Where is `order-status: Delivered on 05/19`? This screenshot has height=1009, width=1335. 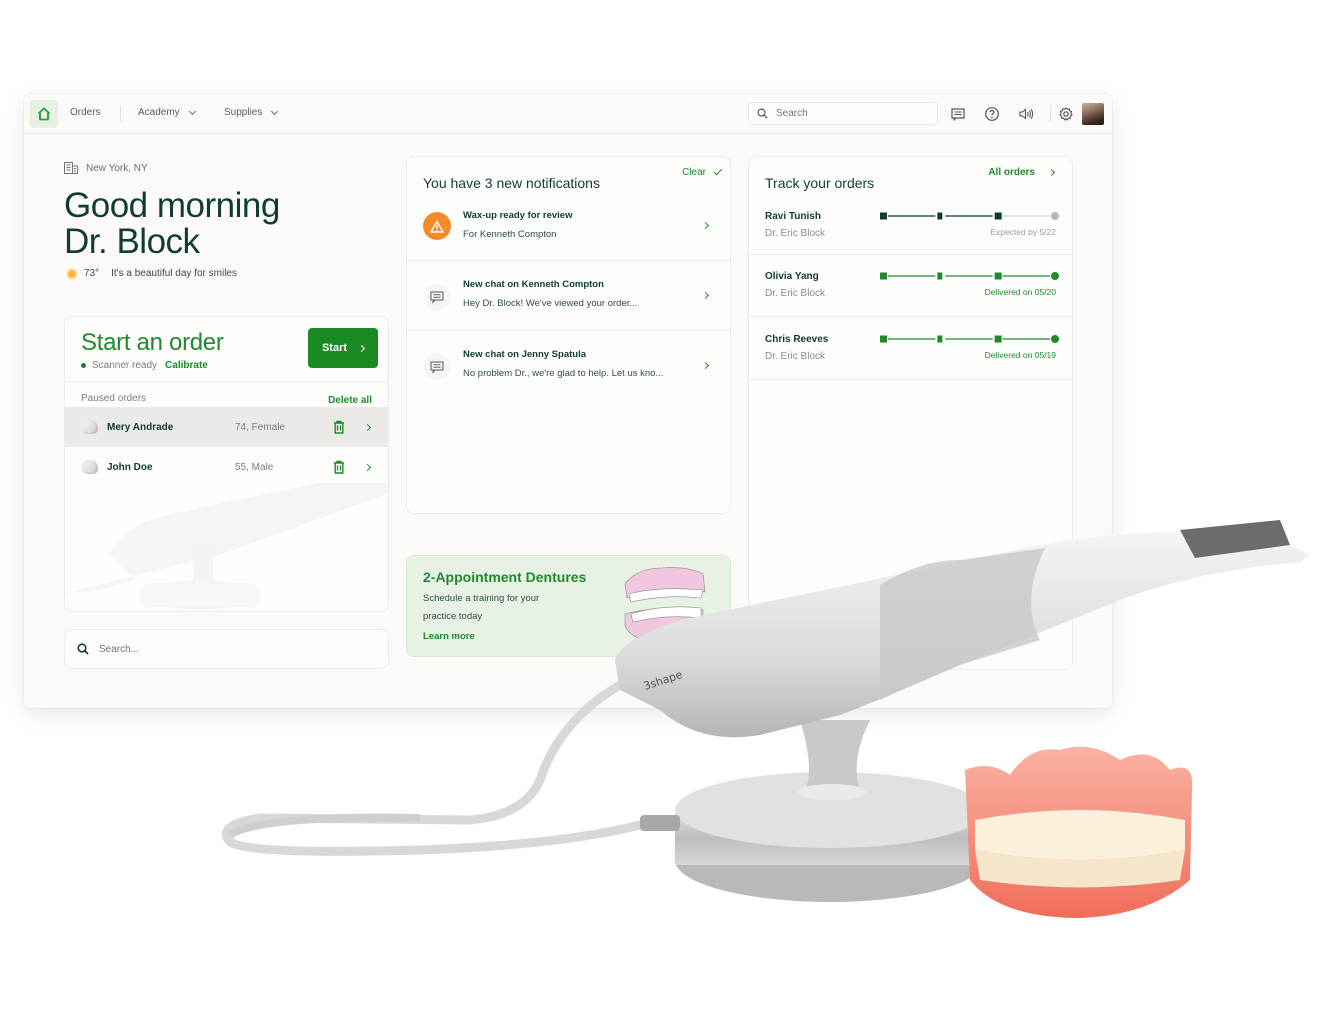
order-status: Delivered on 05/19 is located at coordinates (1020, 355).